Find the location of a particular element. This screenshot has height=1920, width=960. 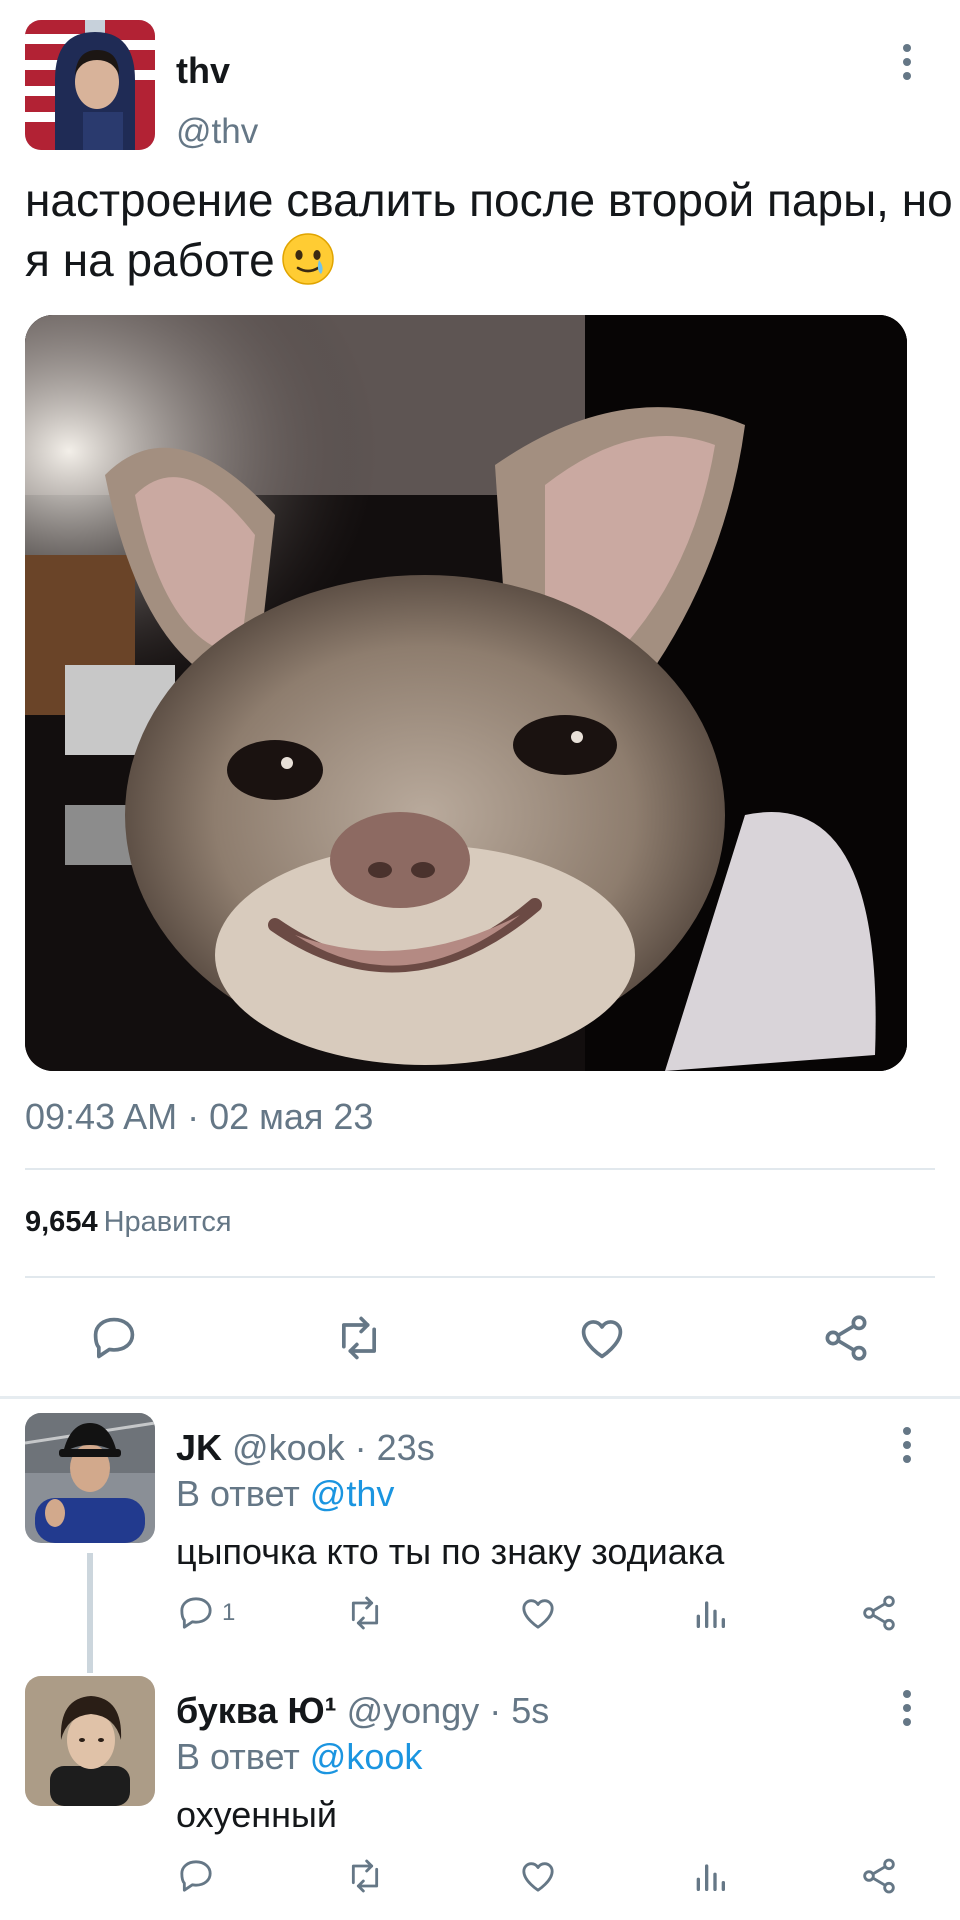

reply-author-handle: @kook is located at coordinates (288, 1447).